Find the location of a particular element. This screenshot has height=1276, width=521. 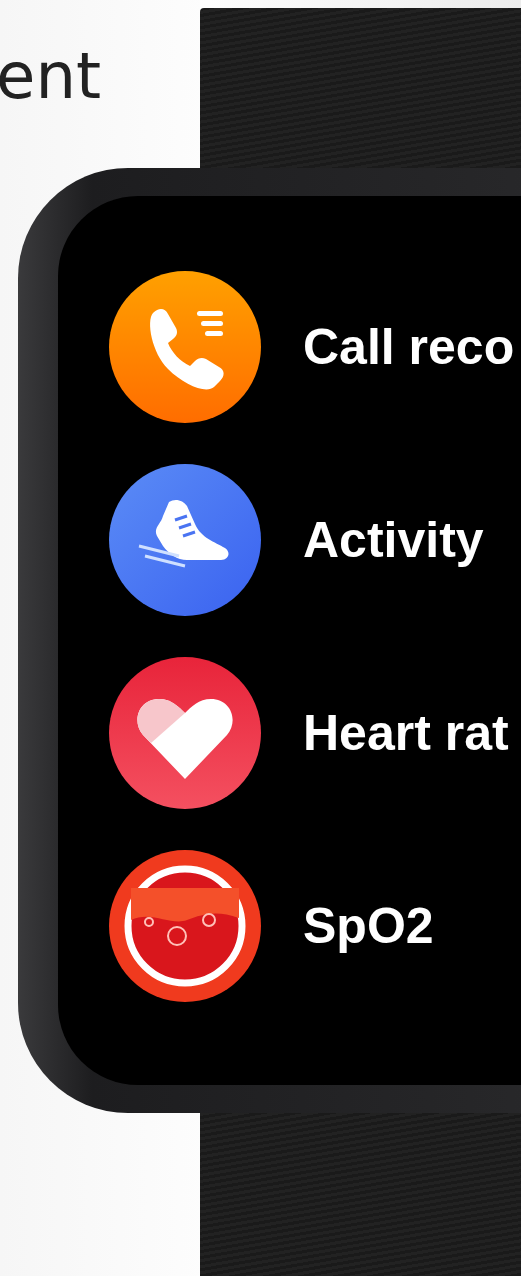

menu-item-label: Activity is located at coordinates (393, 540).